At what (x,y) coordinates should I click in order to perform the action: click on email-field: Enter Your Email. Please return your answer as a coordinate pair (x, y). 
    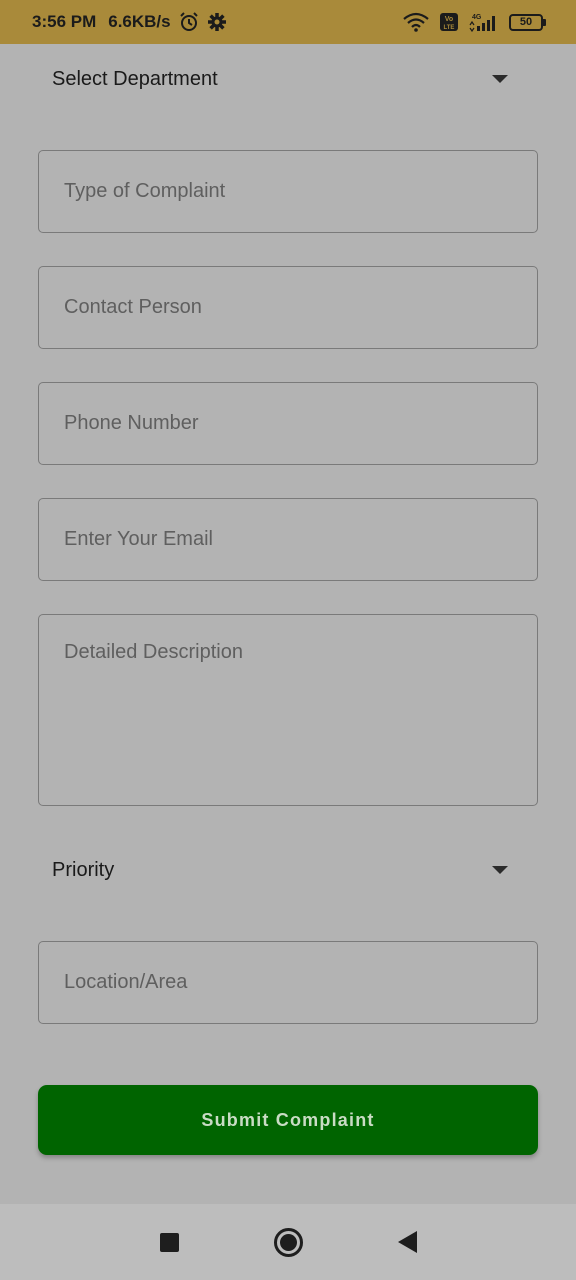
    Looking at the image, I should click on (288, 539).